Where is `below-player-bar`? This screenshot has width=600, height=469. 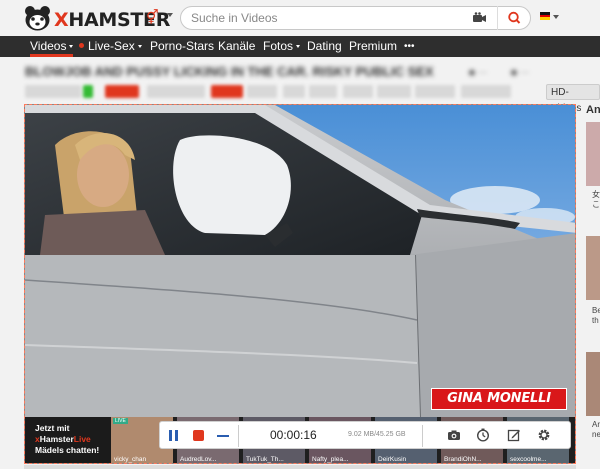
below-player-bar is located at coordinates (300, 467).